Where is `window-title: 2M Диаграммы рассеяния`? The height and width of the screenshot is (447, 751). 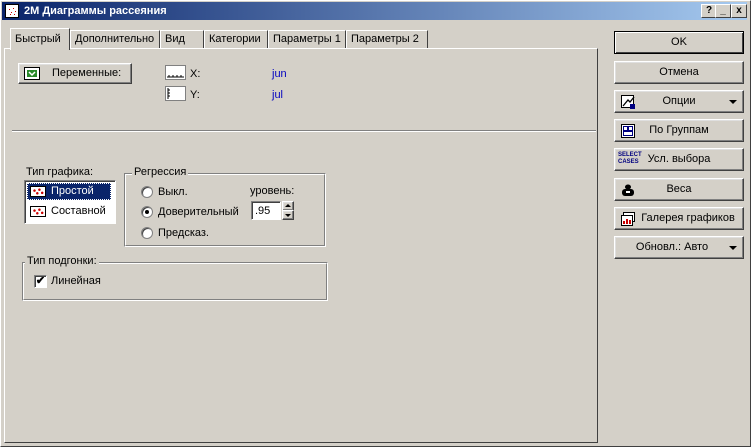 window-title: 2M Диаграммы рассеяния is located at coordinates (95, 11).